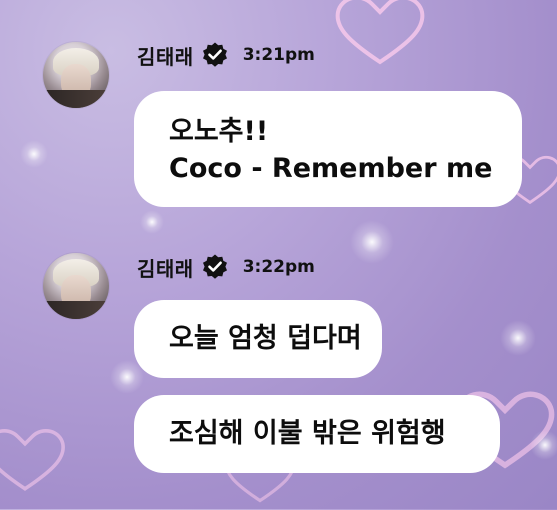  What do you see at coordinates (265, 338) in the screenshot?
I see `message-text: 오늘 엄청 덥다며` at bounding box center [265, 338].